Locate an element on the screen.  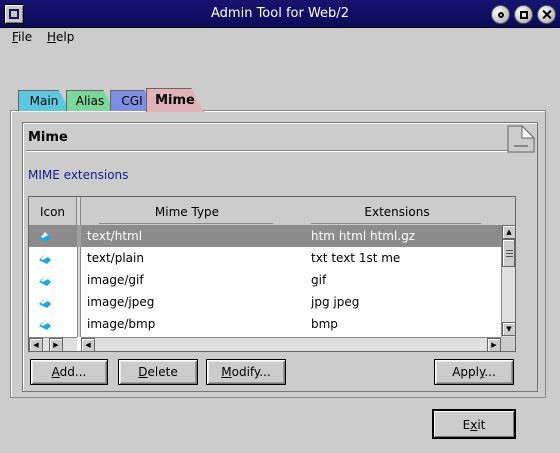
mime-type-cell: text/plain is located at coordinates (115, 258).